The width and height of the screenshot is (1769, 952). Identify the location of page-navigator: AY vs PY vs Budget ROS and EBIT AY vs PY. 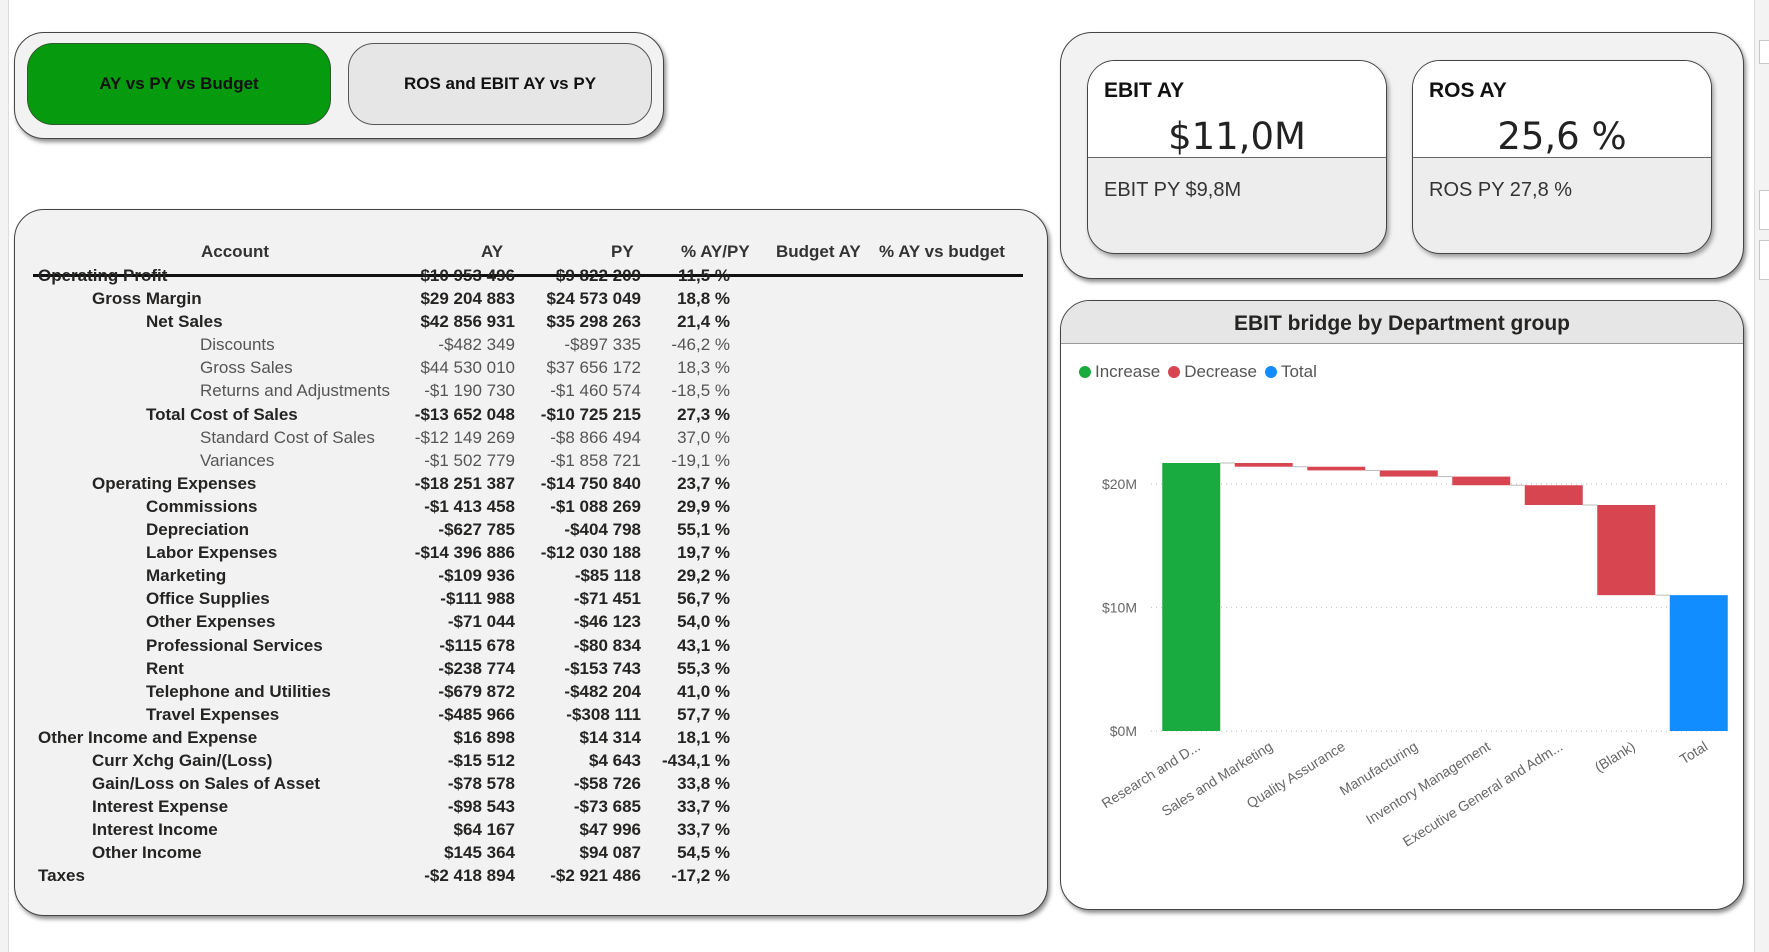
(339, 85).